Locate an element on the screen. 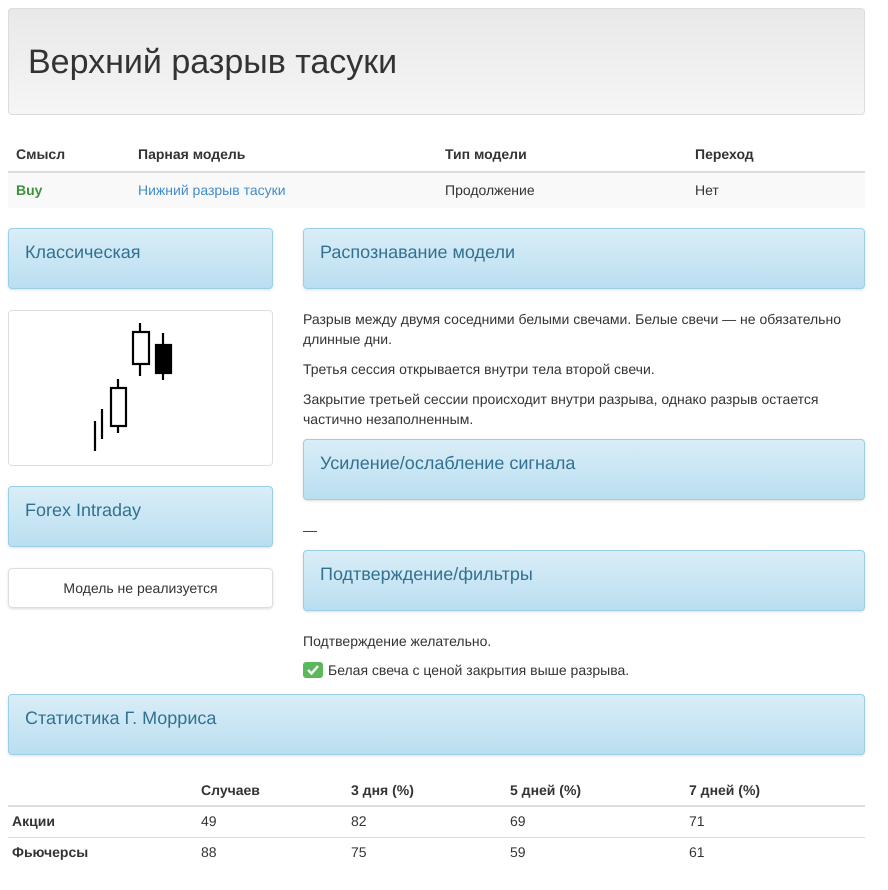 Image resolution: width=888 pixels, height=890 pixels. column-header: 3 дня (%) is located at coordinates (426, 791).